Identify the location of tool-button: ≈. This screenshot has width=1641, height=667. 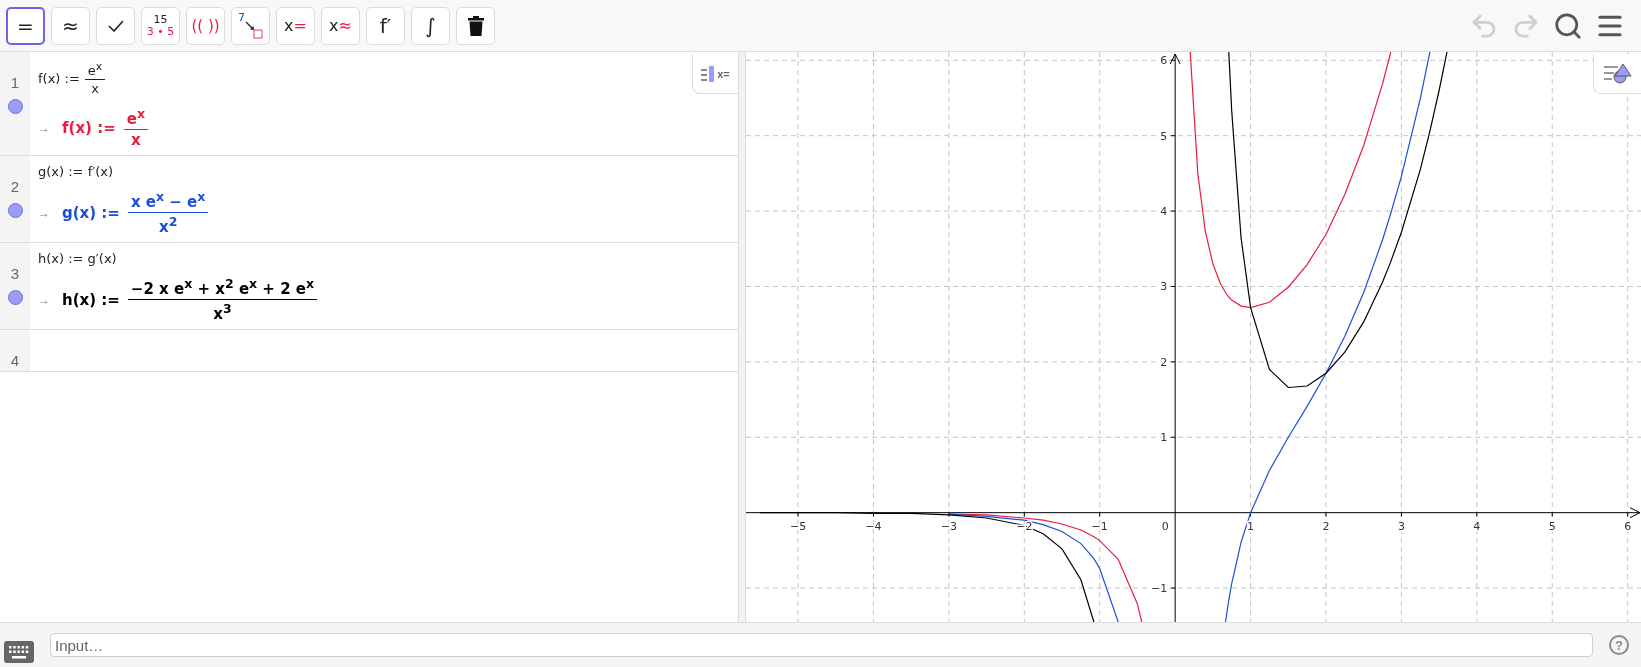
(70, 25).